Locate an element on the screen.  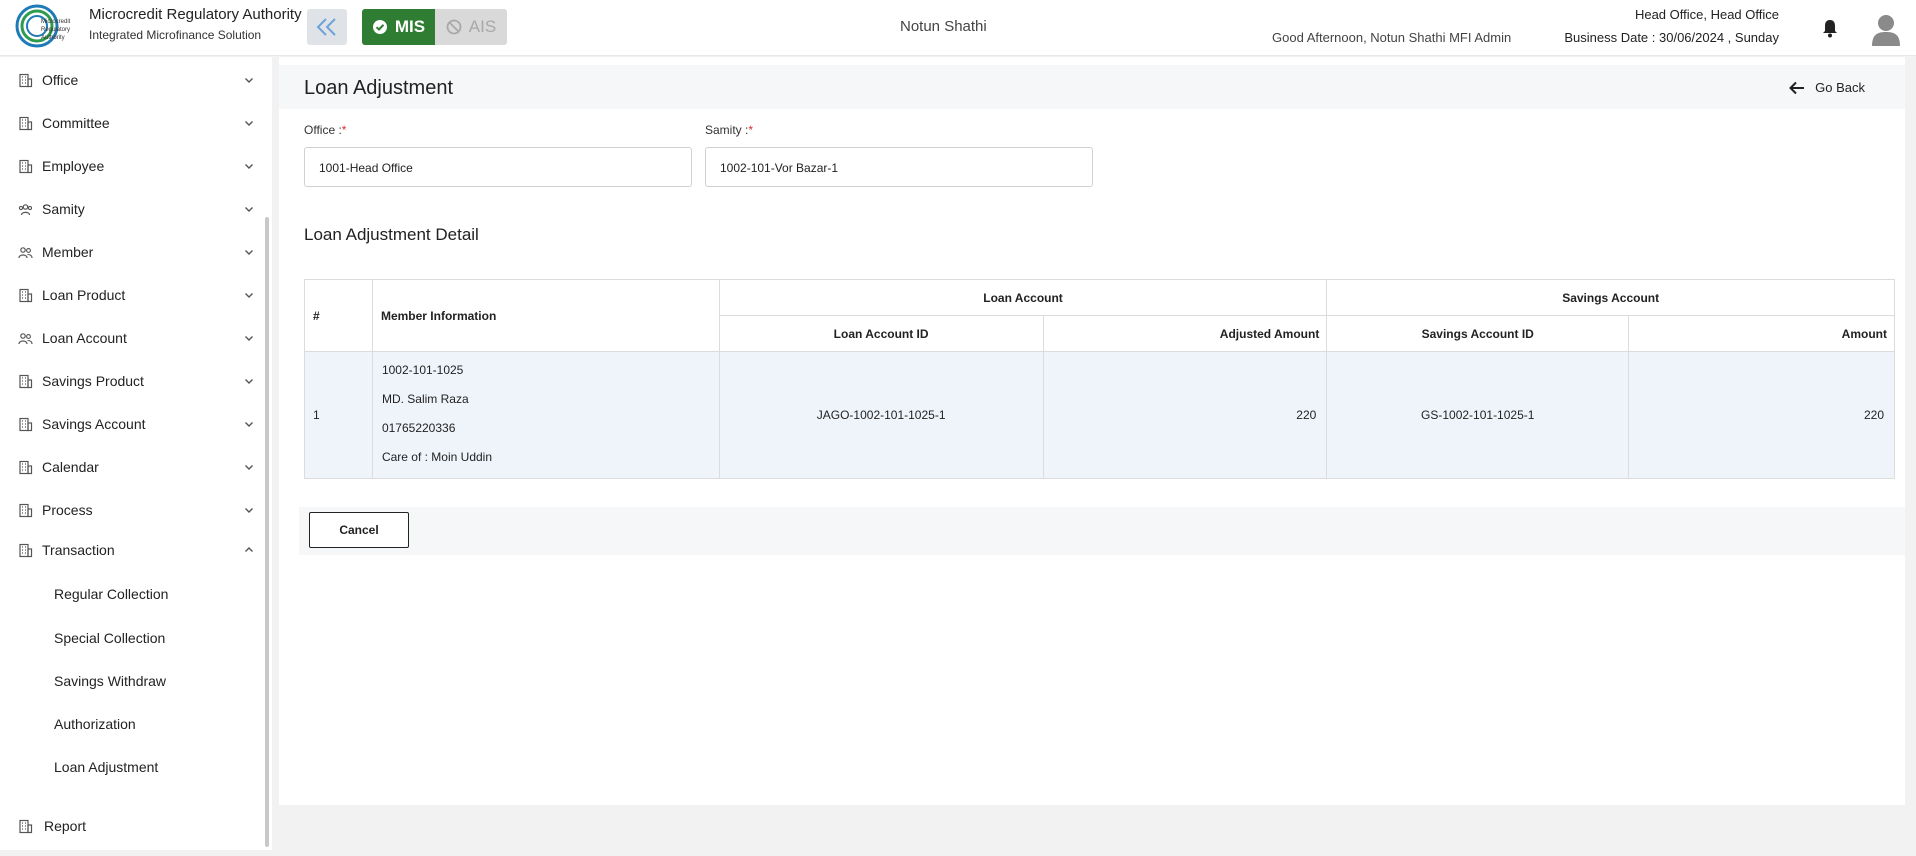
sidebar-subitem-label: Special Collection is located at coordinates (110, 638).